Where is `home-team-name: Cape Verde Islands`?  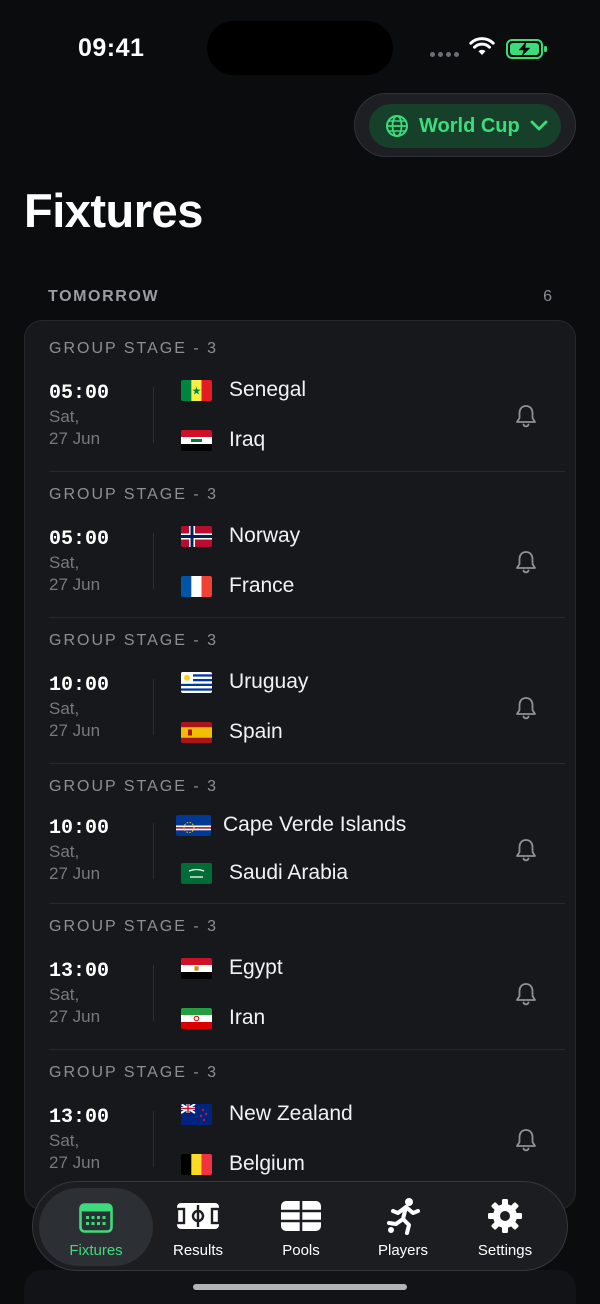
home-team-name: Cape Verde Islands is located at coordinates (315, 824).